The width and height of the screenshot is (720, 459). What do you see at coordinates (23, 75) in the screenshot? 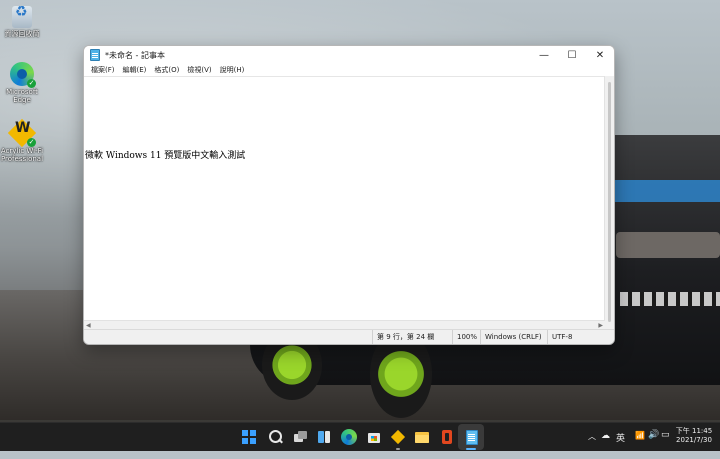
I see `edge-icon: ✓` at bounding box center [23, 75].